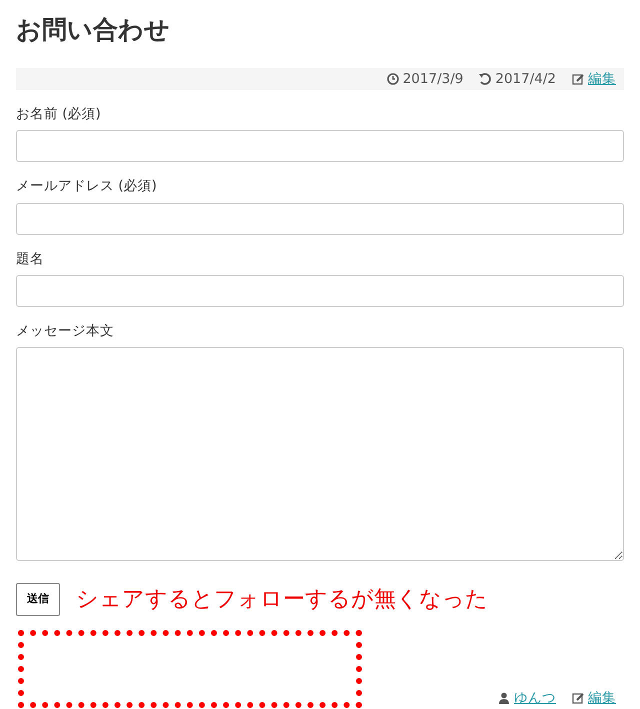  What do you see at coordinates (87, 186) in the screenshot?
I see `field-label: メールアドレス (必須)` at bounding box center [87, 186].